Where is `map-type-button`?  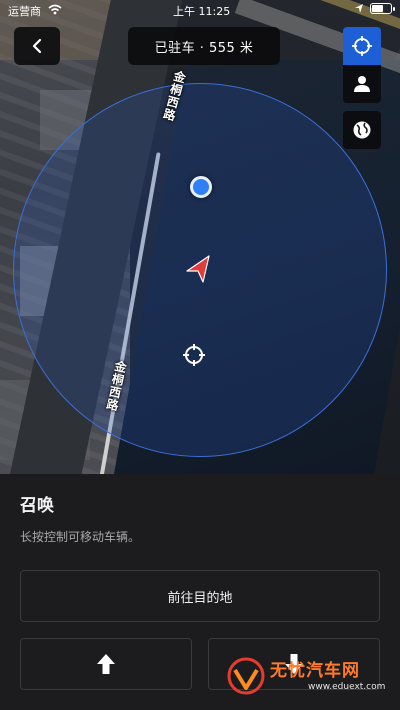 map-type-button is located at coordinates (362, 130).